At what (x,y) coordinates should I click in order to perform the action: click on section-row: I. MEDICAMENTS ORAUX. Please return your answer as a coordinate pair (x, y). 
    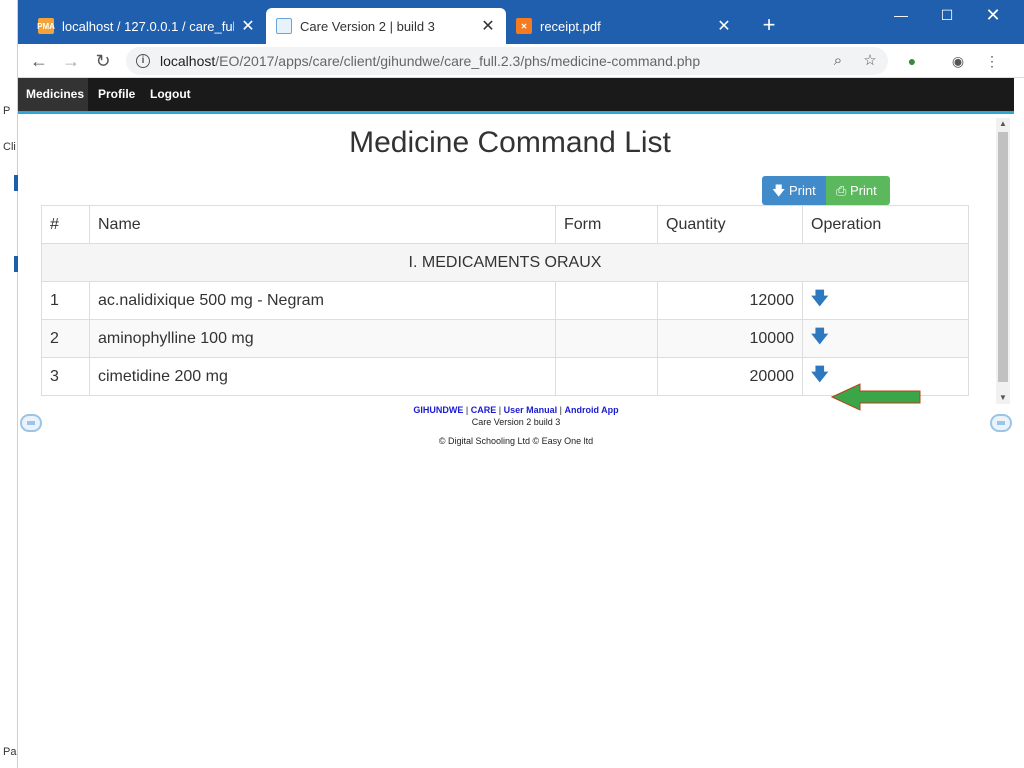
    Looking at the image, I should click on (505, 262).